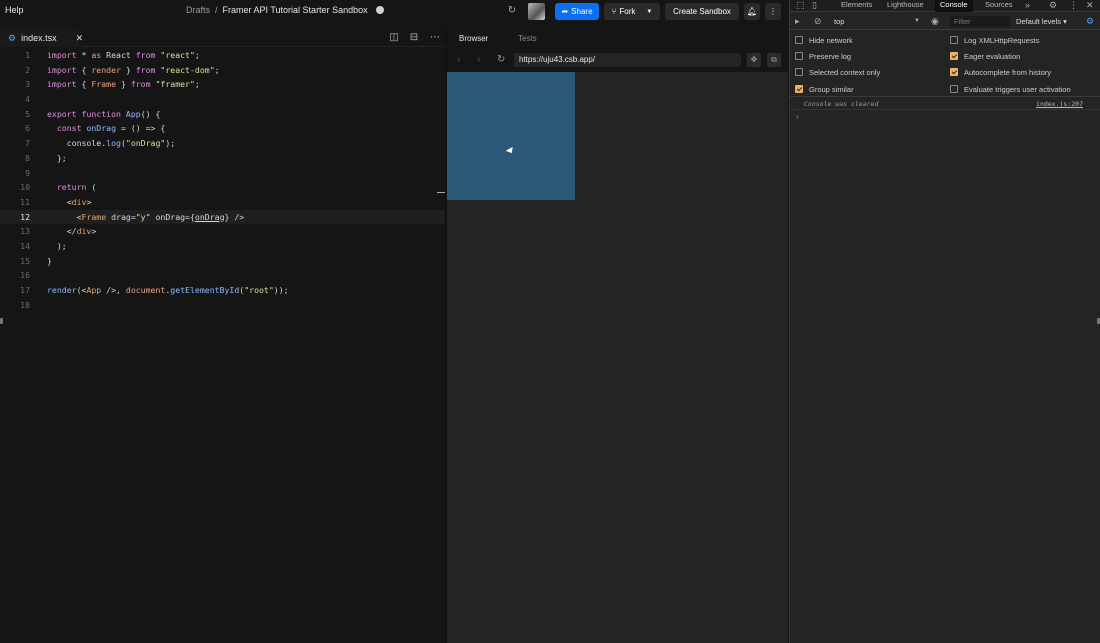  I want to click on gear-icon: ⚙, so click(1053, 5).